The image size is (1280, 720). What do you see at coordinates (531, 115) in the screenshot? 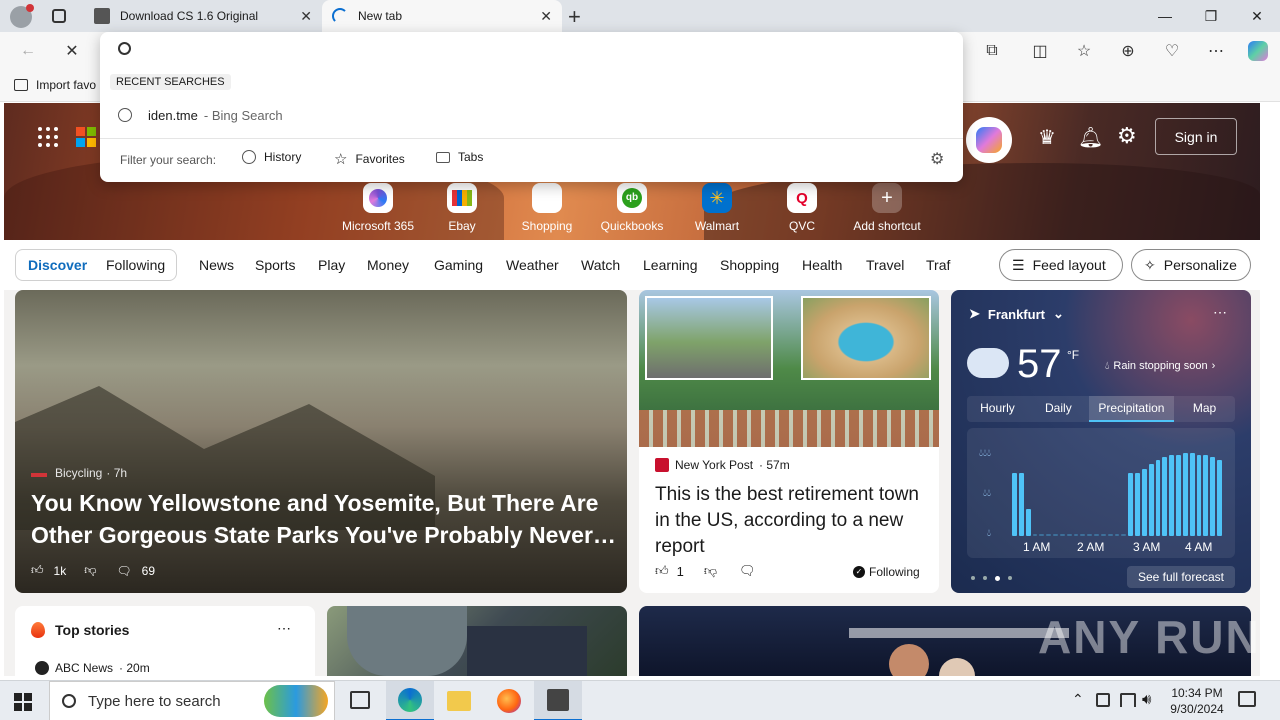
I see `recent-search-item: iden.tme - Bing Search` at bounding box center [531, 115].